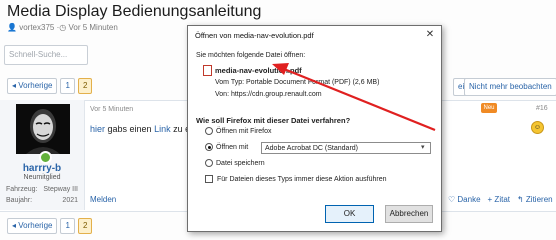 This screenshot has height=240, width=556. I want to click on chevron-down-icon: ▾, so click(423, 147).